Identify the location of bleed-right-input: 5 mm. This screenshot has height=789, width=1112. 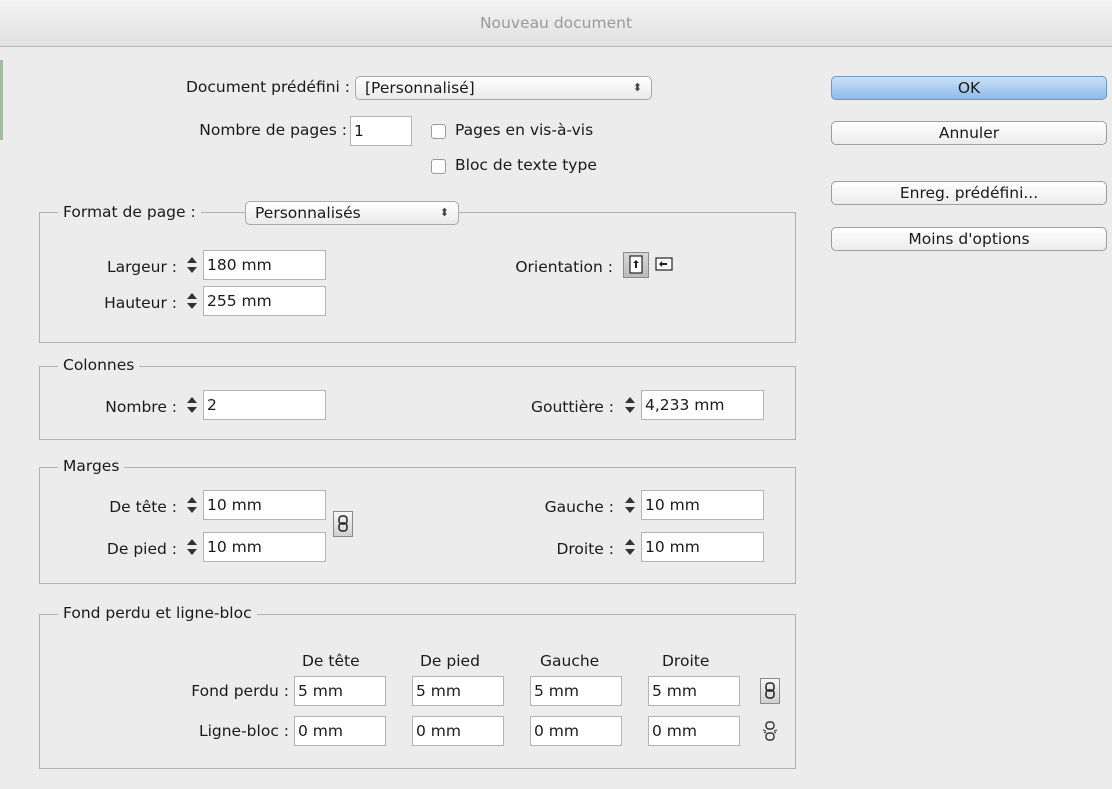
(694, 691).